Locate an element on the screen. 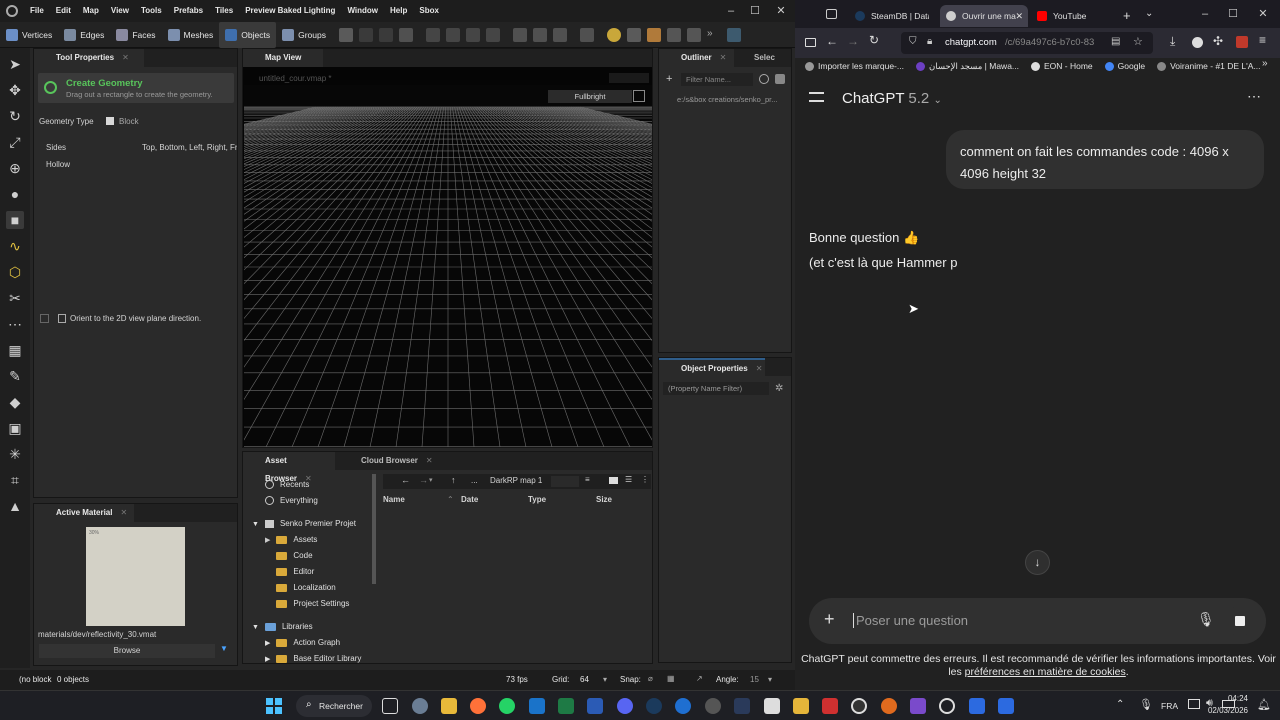 The width and height of the screenshot is (1280, 720). tree-item-folder: ▶ Code is located at coordinates (289, 555).